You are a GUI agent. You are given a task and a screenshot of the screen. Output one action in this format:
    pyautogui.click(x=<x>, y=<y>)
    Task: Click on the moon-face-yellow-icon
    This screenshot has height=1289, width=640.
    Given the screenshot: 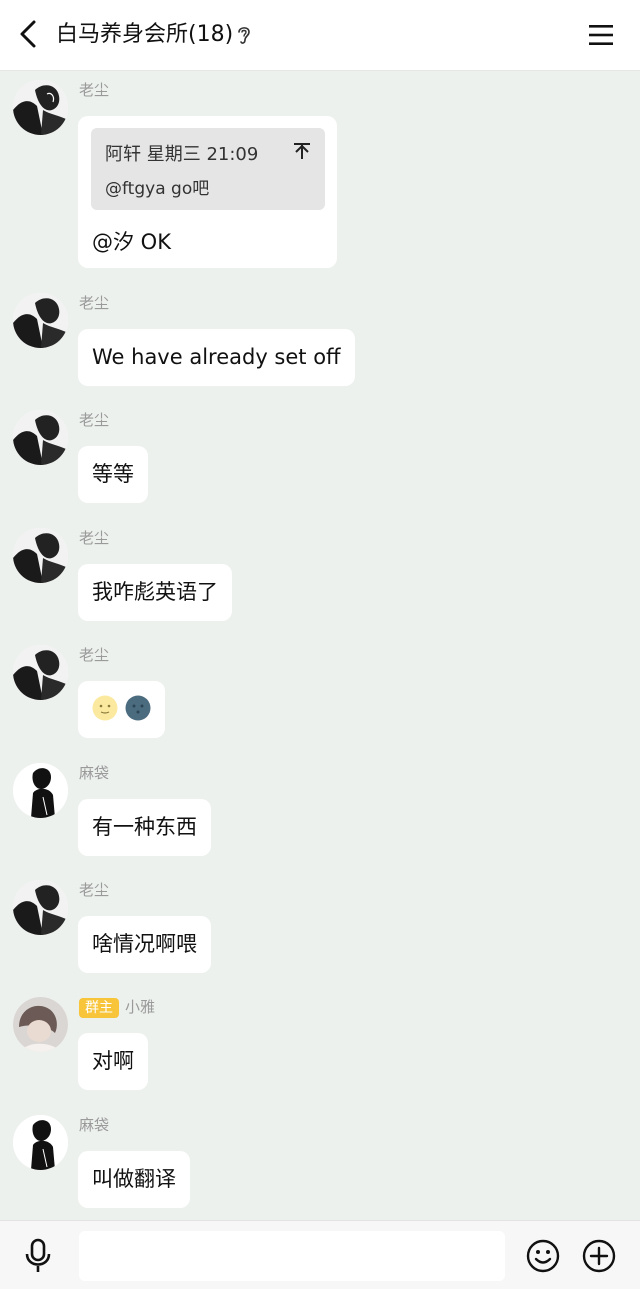 What is the action you would take?
    pyautogui.click(x=105, y=708)
    